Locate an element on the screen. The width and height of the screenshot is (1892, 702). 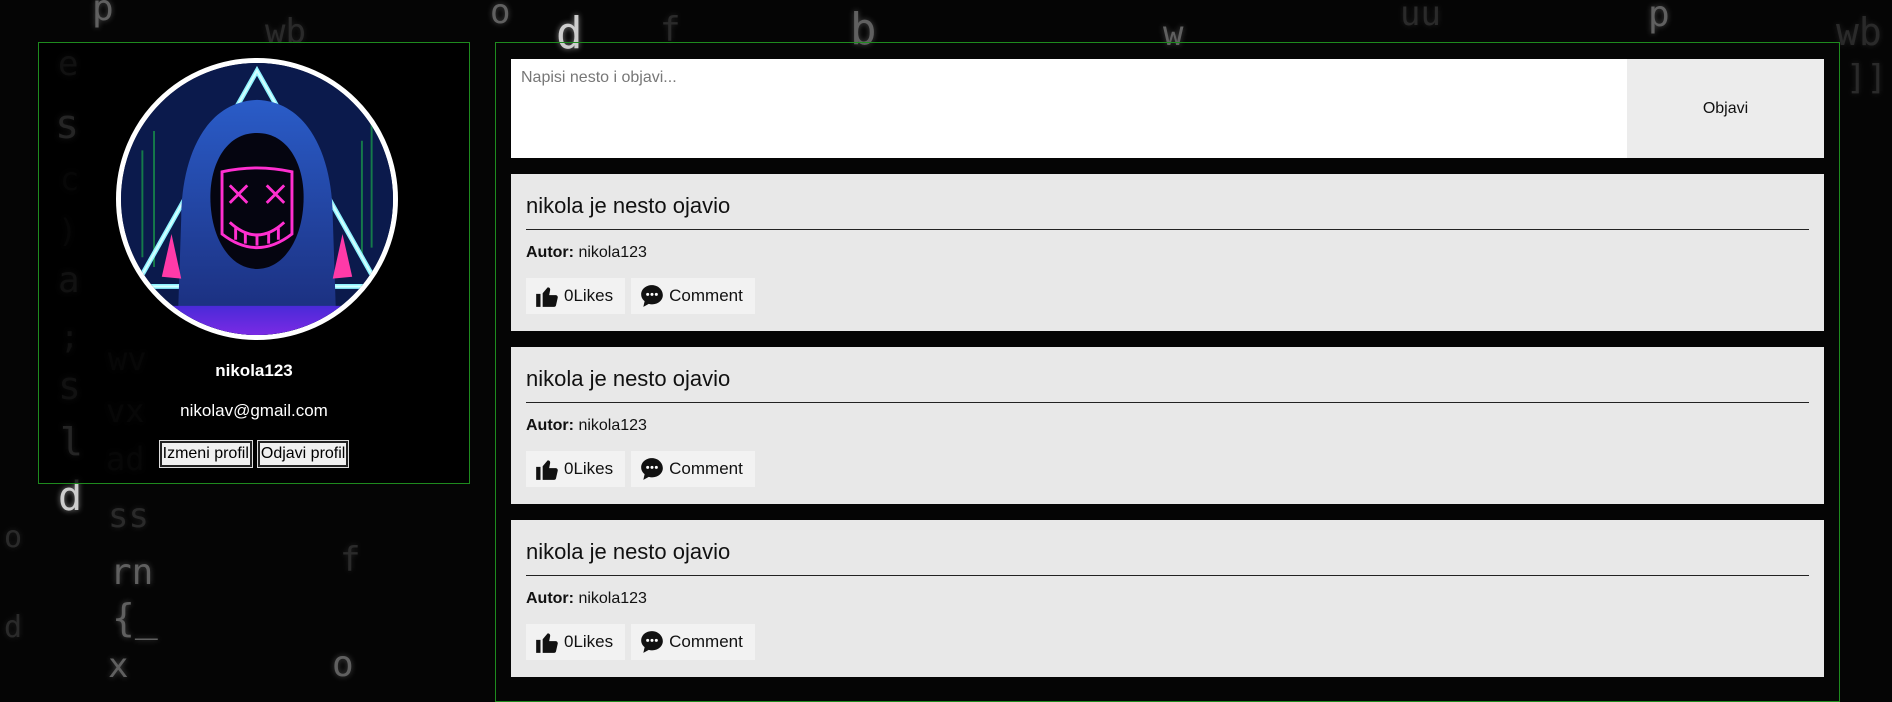
post-composer: Objavi is located at coordinates (1167, 108).